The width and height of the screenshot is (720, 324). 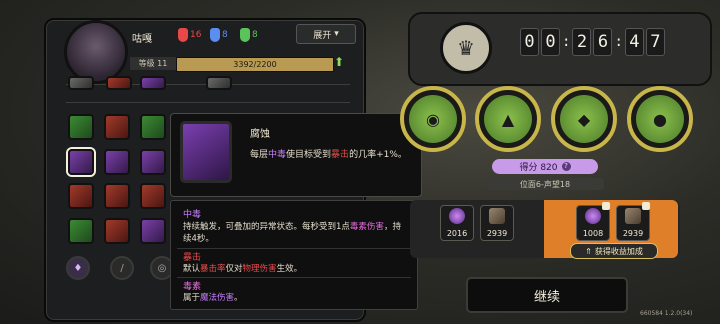 I want to click on keyword-toxin-desc: 属于魔法伤害。, so click(x=213, y=298).